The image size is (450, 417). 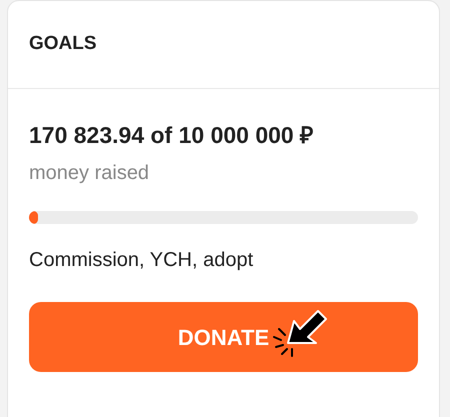 What do you see at coordinates (141, 260) in the screenshot?
I see `goal-description: Commission, YCH, adopt` at bounding box center [141, 260].